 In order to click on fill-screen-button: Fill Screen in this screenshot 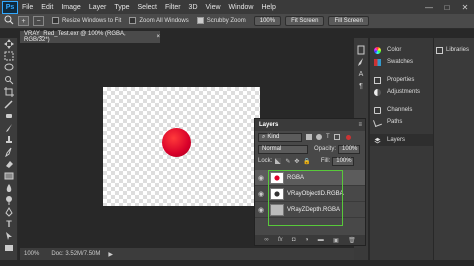, I will do `click(348, 21)`.